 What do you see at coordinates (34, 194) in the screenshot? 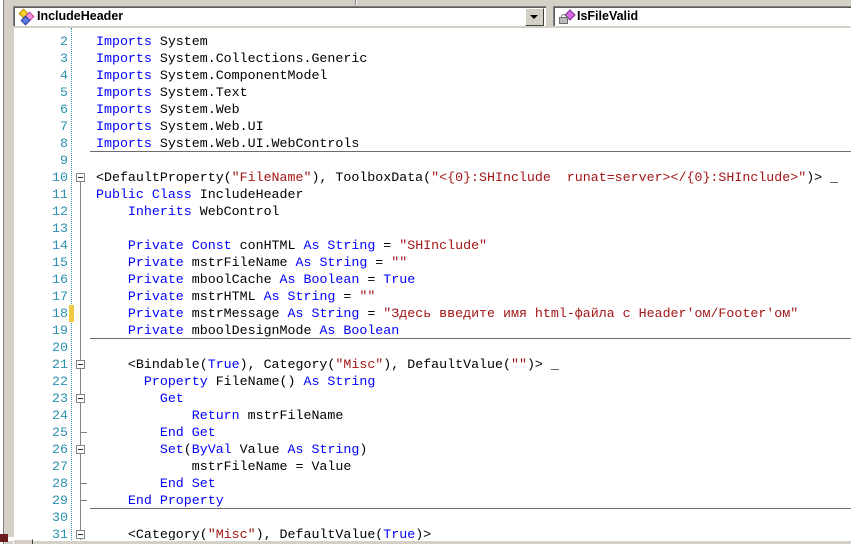
I see `line-number: 11` at bounding box center [34, 194].